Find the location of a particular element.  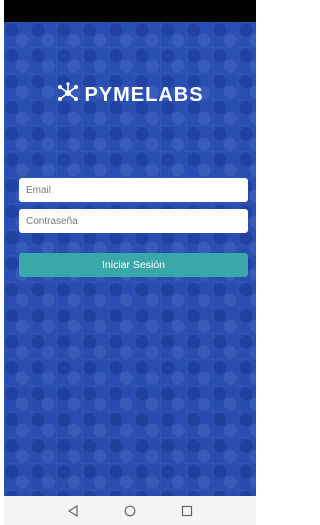

home-icon is located at coordinates (130, 511).